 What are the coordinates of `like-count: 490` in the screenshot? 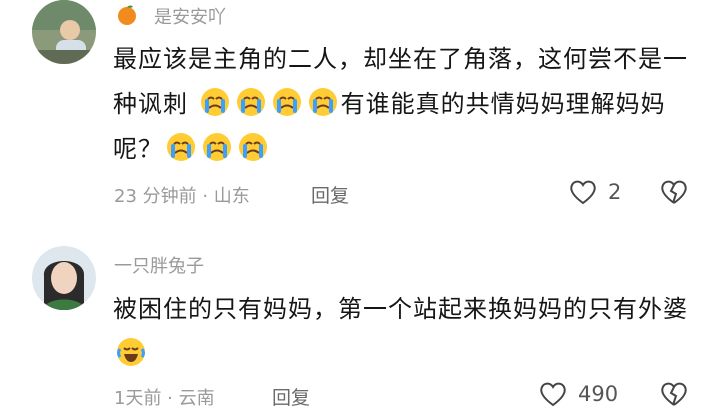 It's located at (598, 394).